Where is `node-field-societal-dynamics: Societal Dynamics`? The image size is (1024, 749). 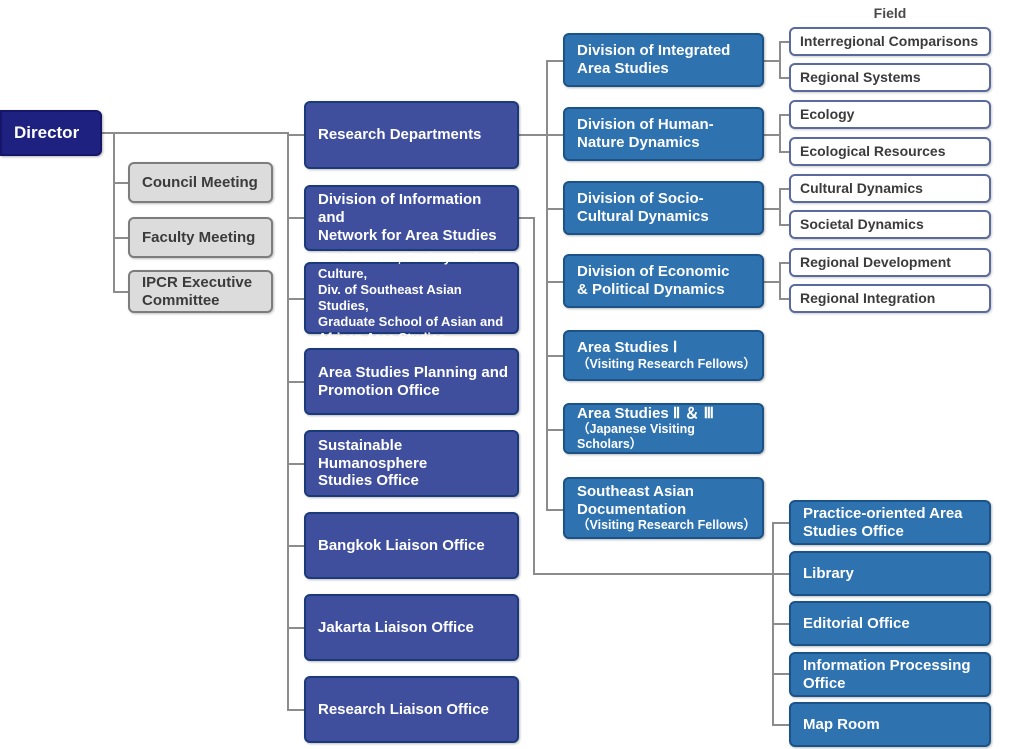 node-field-societal-dynamics: Societal Dynamics is located at coordinates (890, 224).